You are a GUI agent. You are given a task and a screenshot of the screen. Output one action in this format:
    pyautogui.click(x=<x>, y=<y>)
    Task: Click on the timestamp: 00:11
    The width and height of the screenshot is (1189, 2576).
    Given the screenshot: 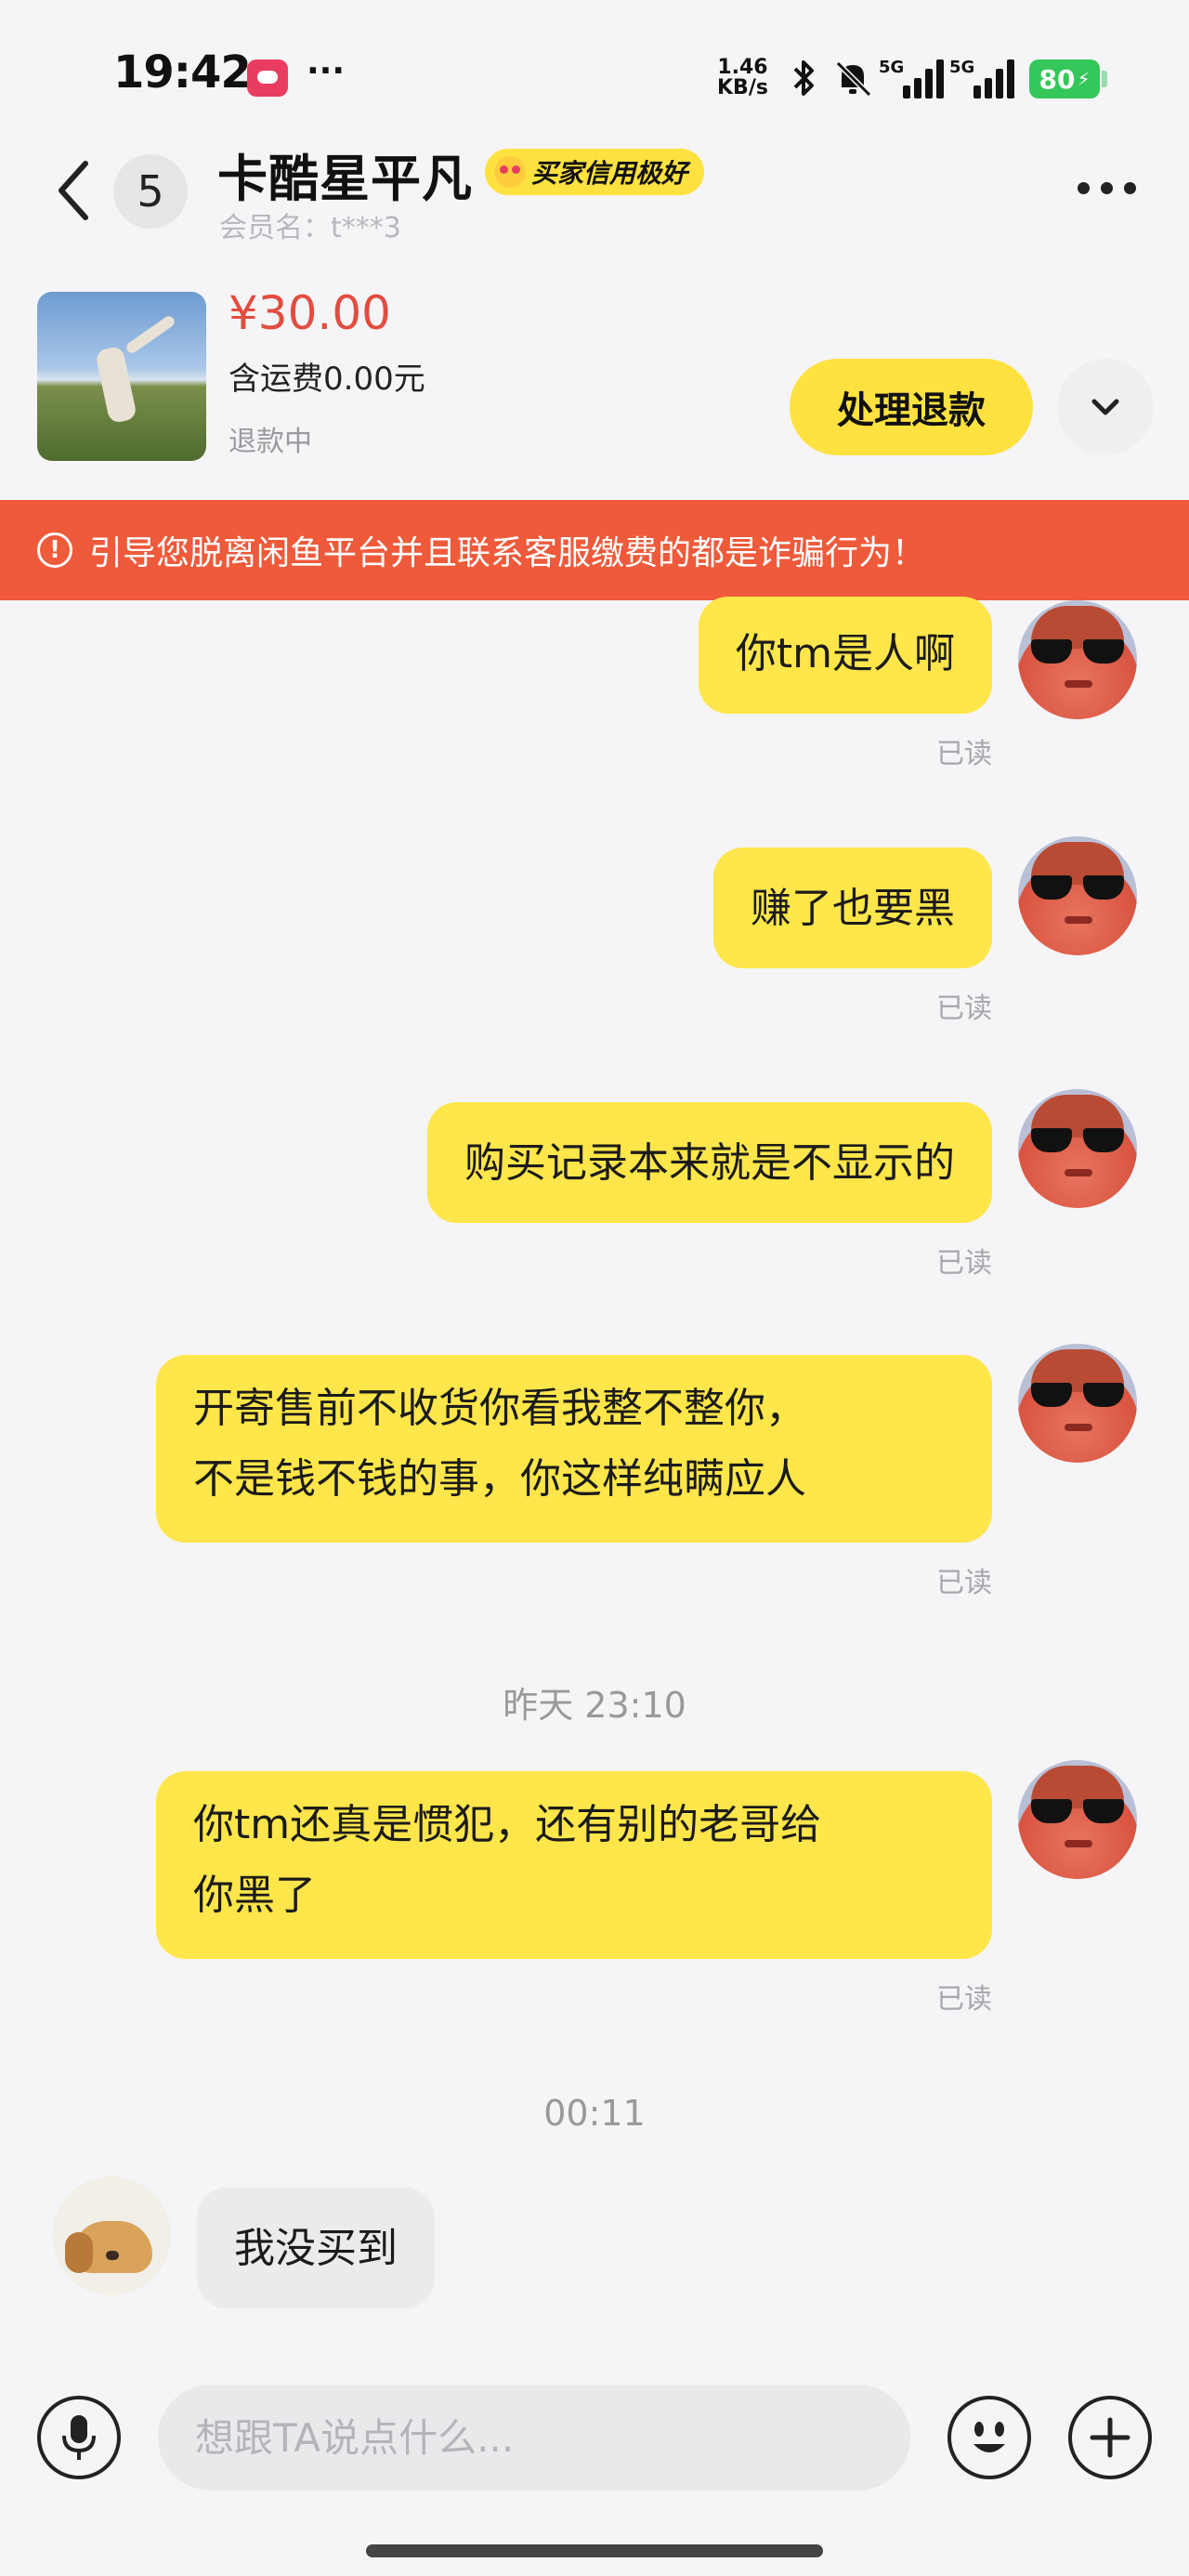 What is the action you would take?
    pyautogui.click(x=594, y=2113)
    